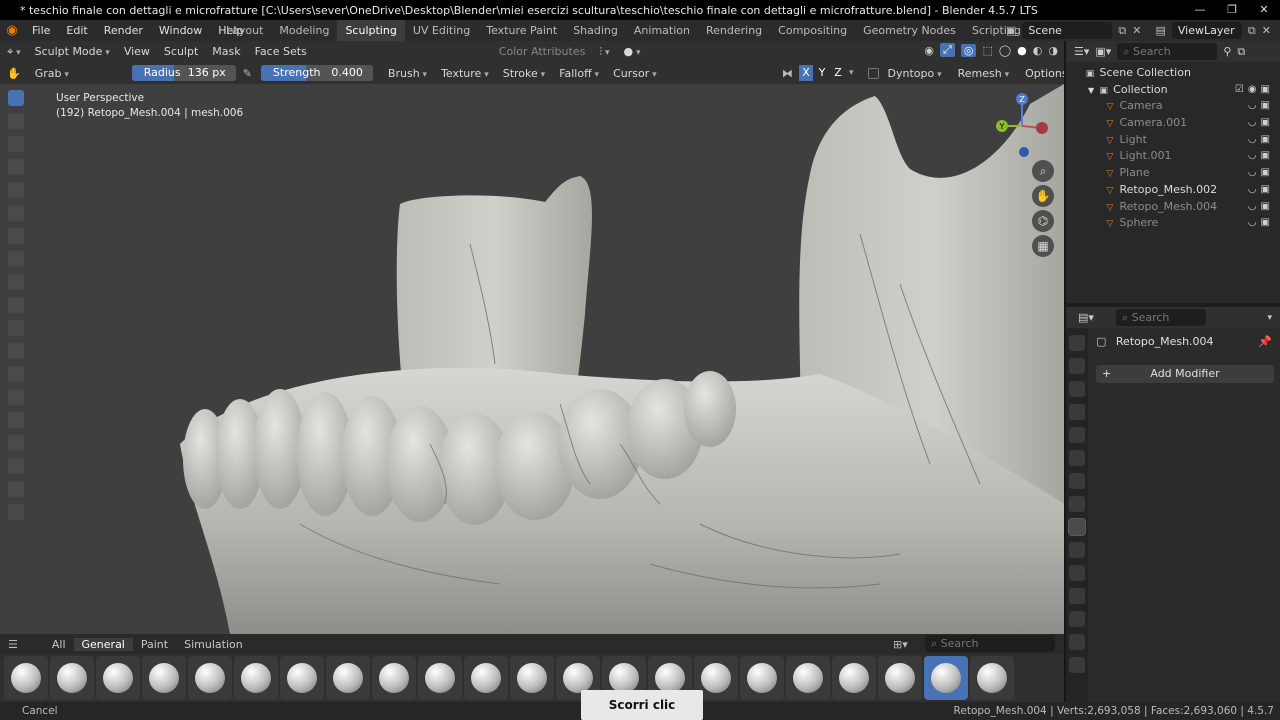 The width and height of the screenshot is (1280, 720). Describe the element at coordinates (1042, 128) in the screenshot. I see `gizmo-x-axis` at that location.